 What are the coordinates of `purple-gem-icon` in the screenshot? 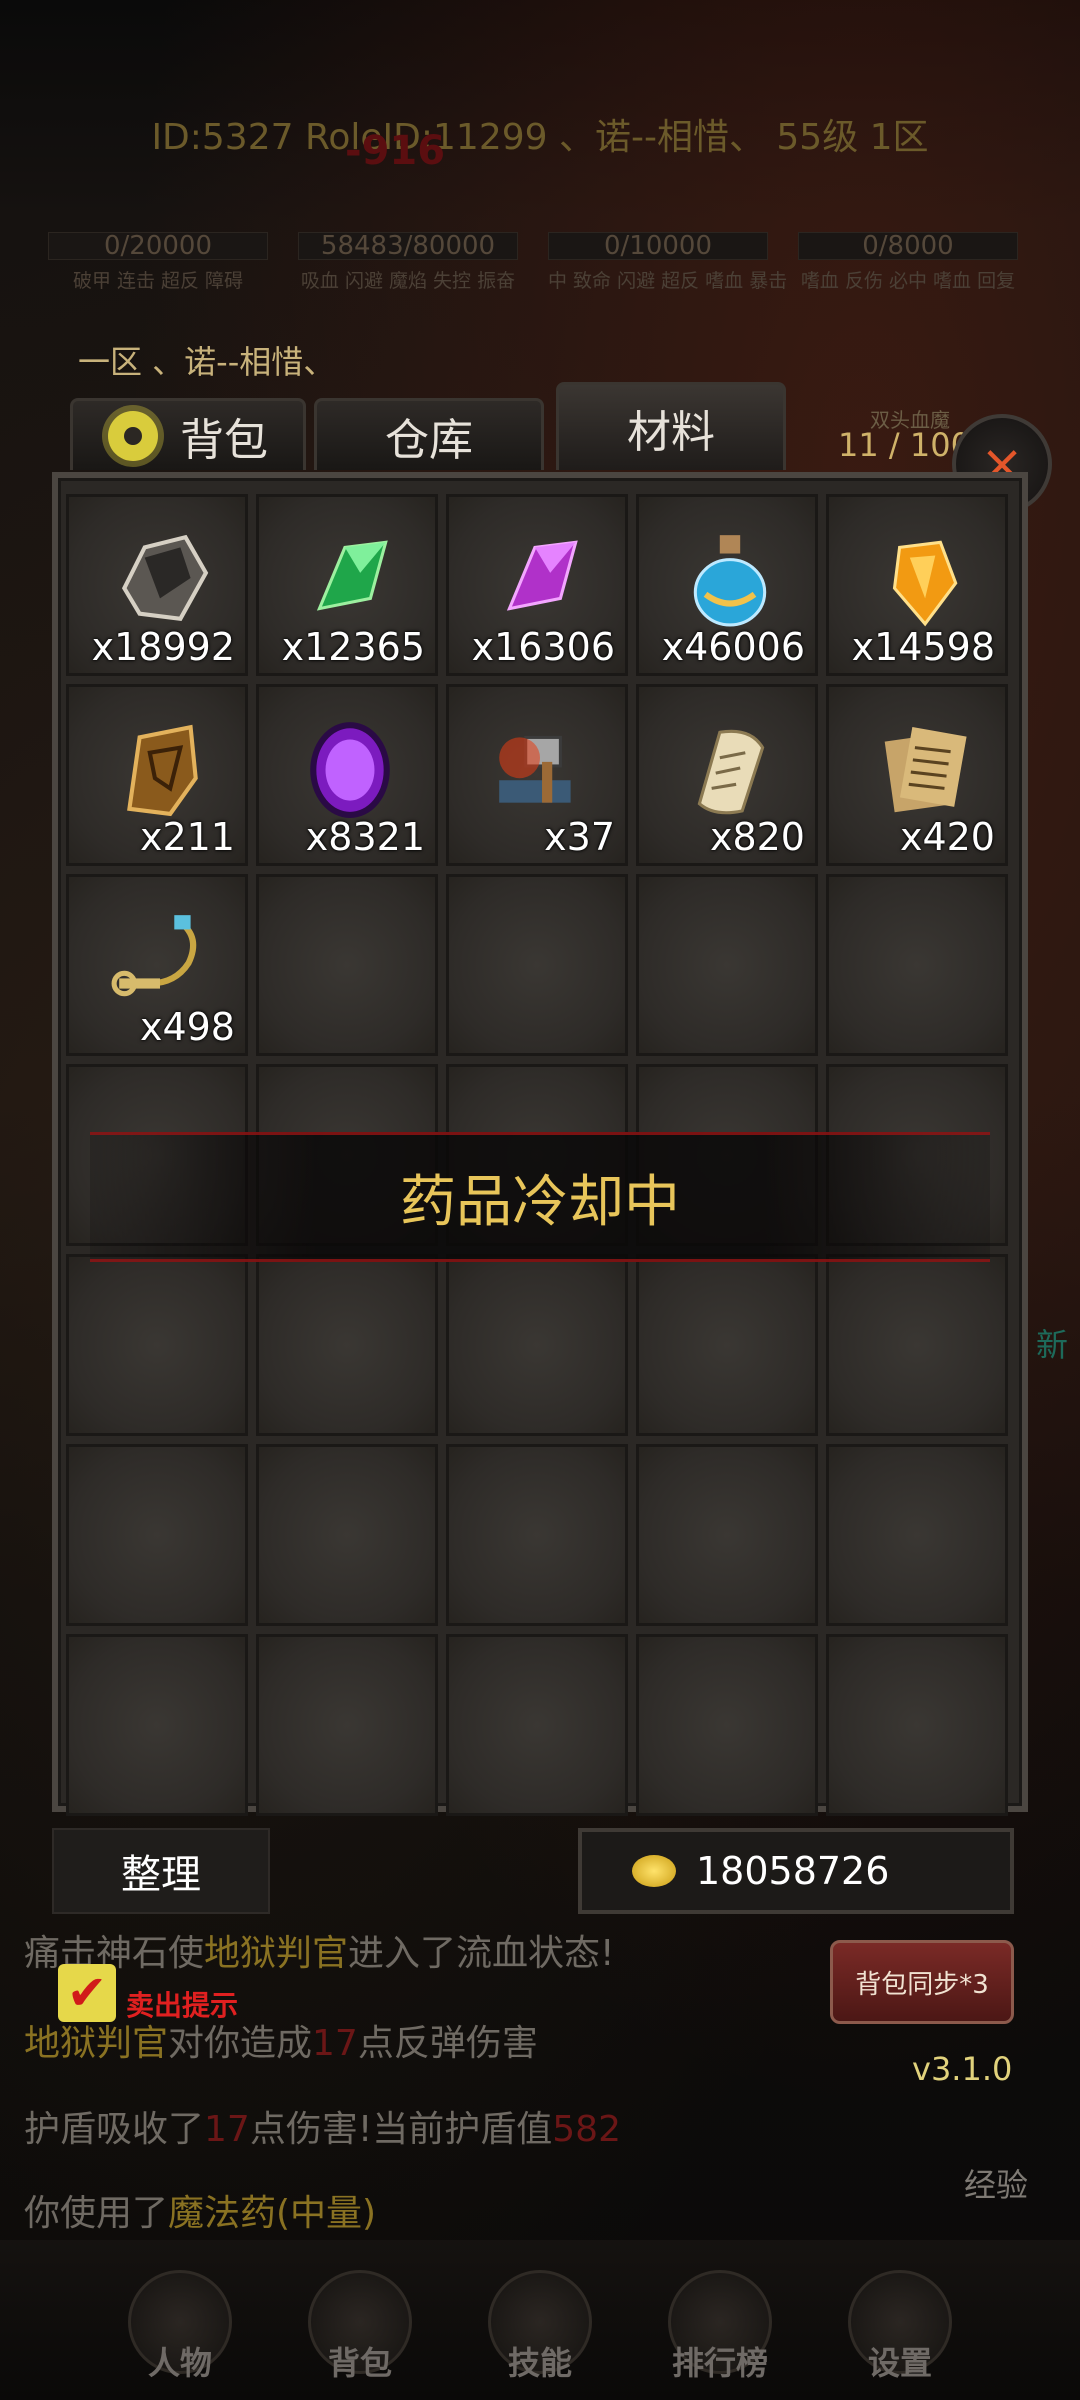 It's located at (350, 770).